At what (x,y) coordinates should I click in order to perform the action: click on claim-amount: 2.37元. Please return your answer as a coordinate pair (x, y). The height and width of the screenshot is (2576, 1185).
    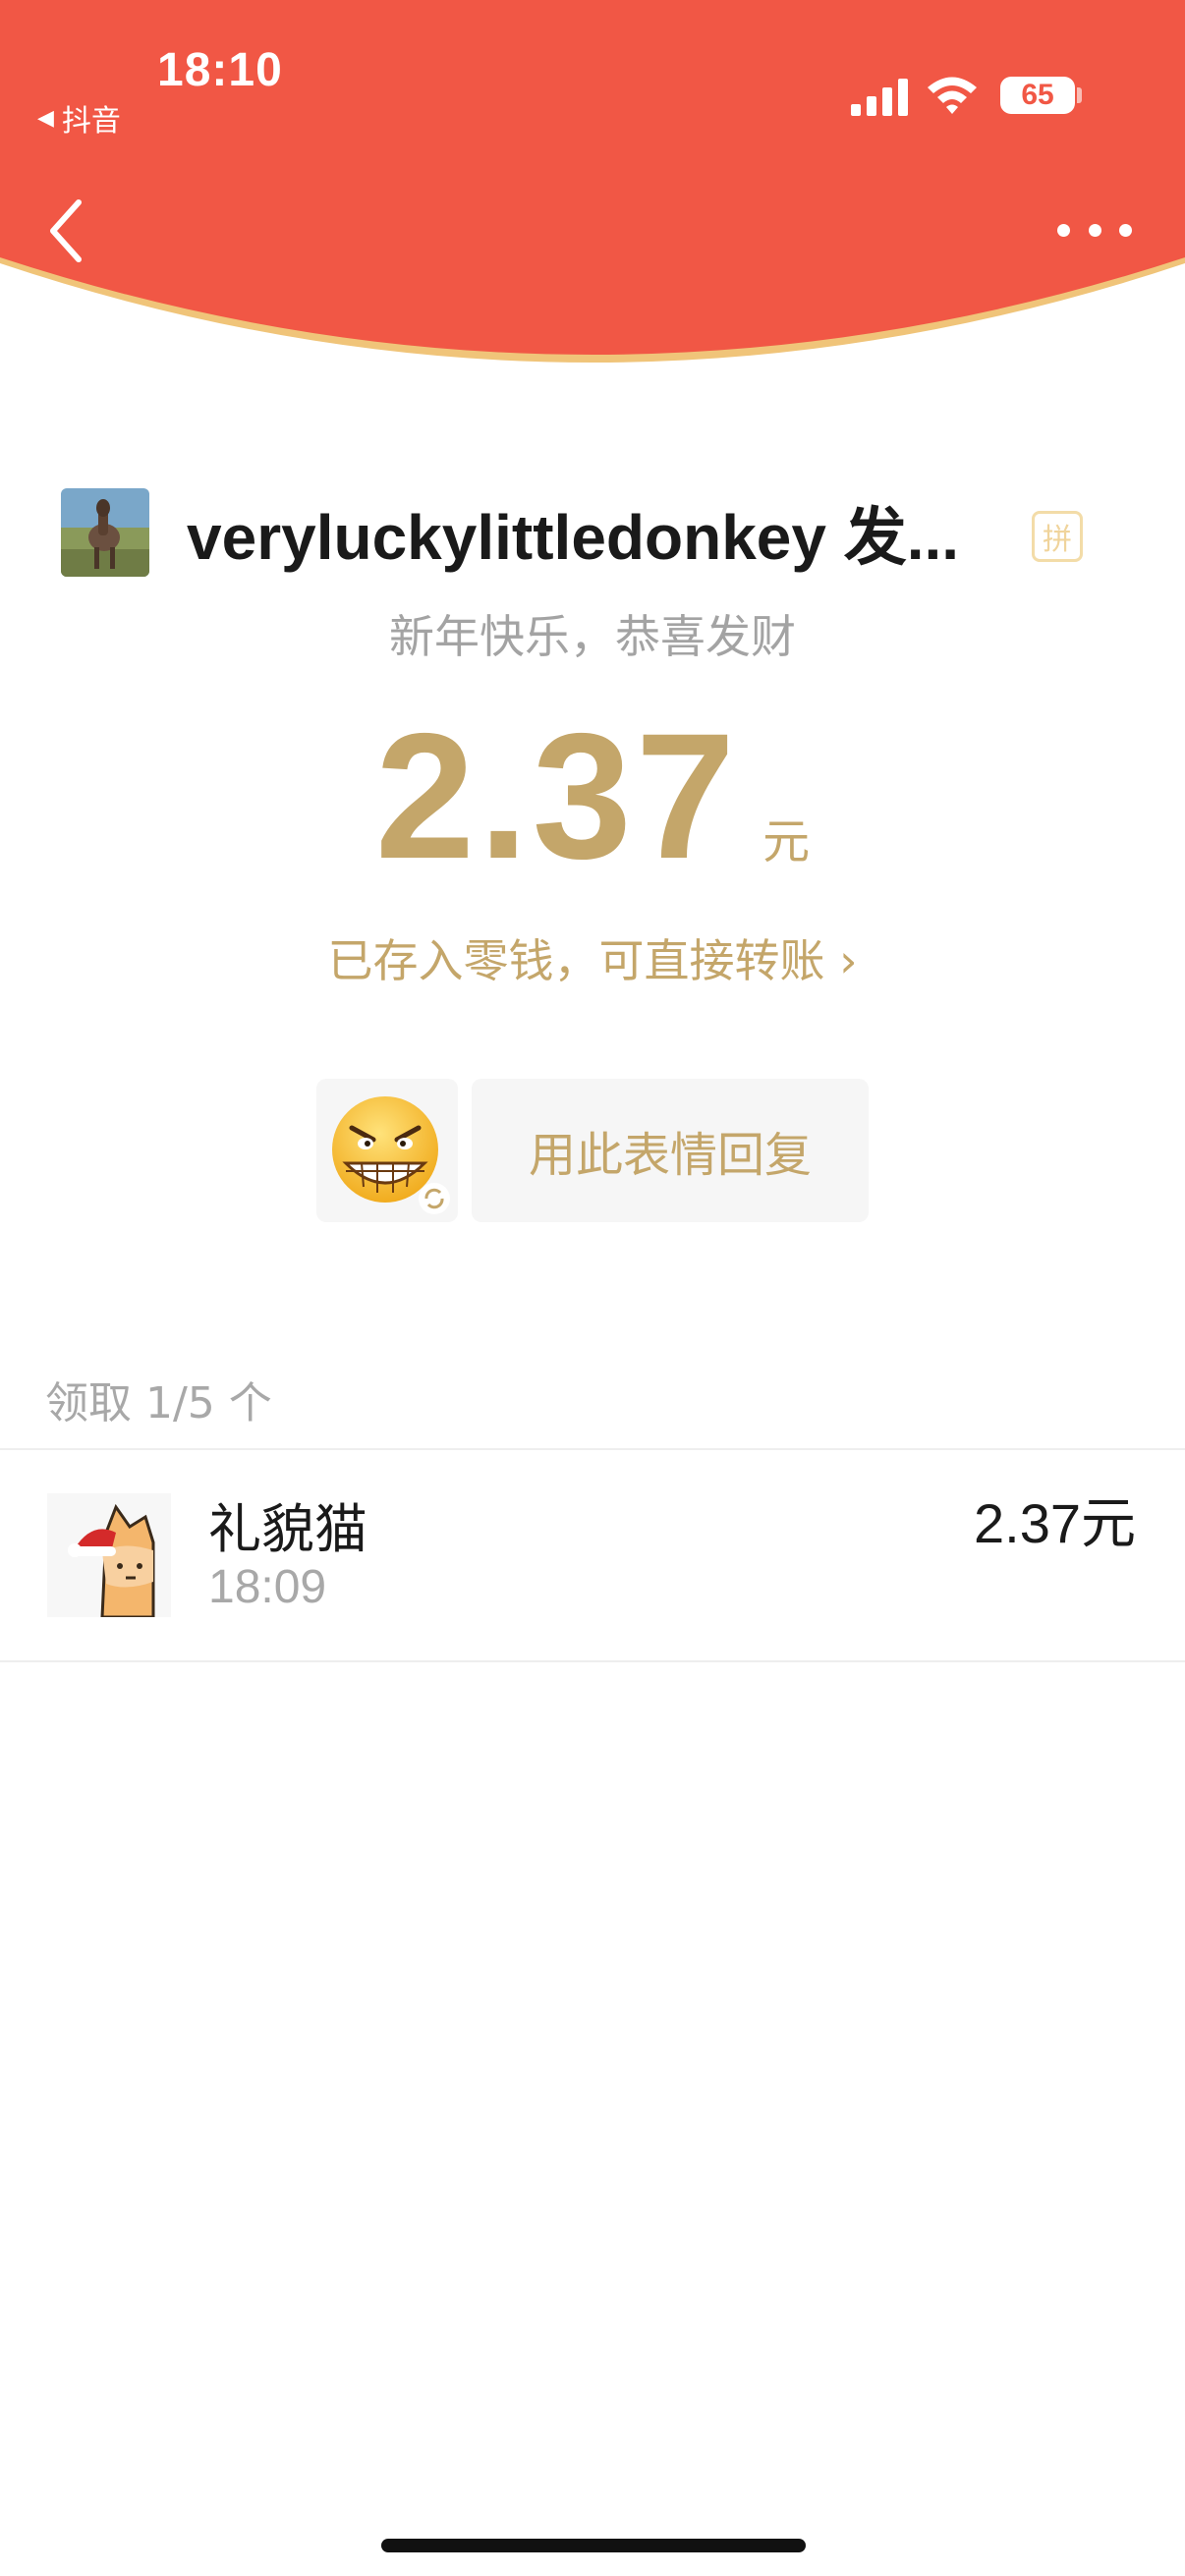
    Looking at the image, I should click on (1055, 1523).